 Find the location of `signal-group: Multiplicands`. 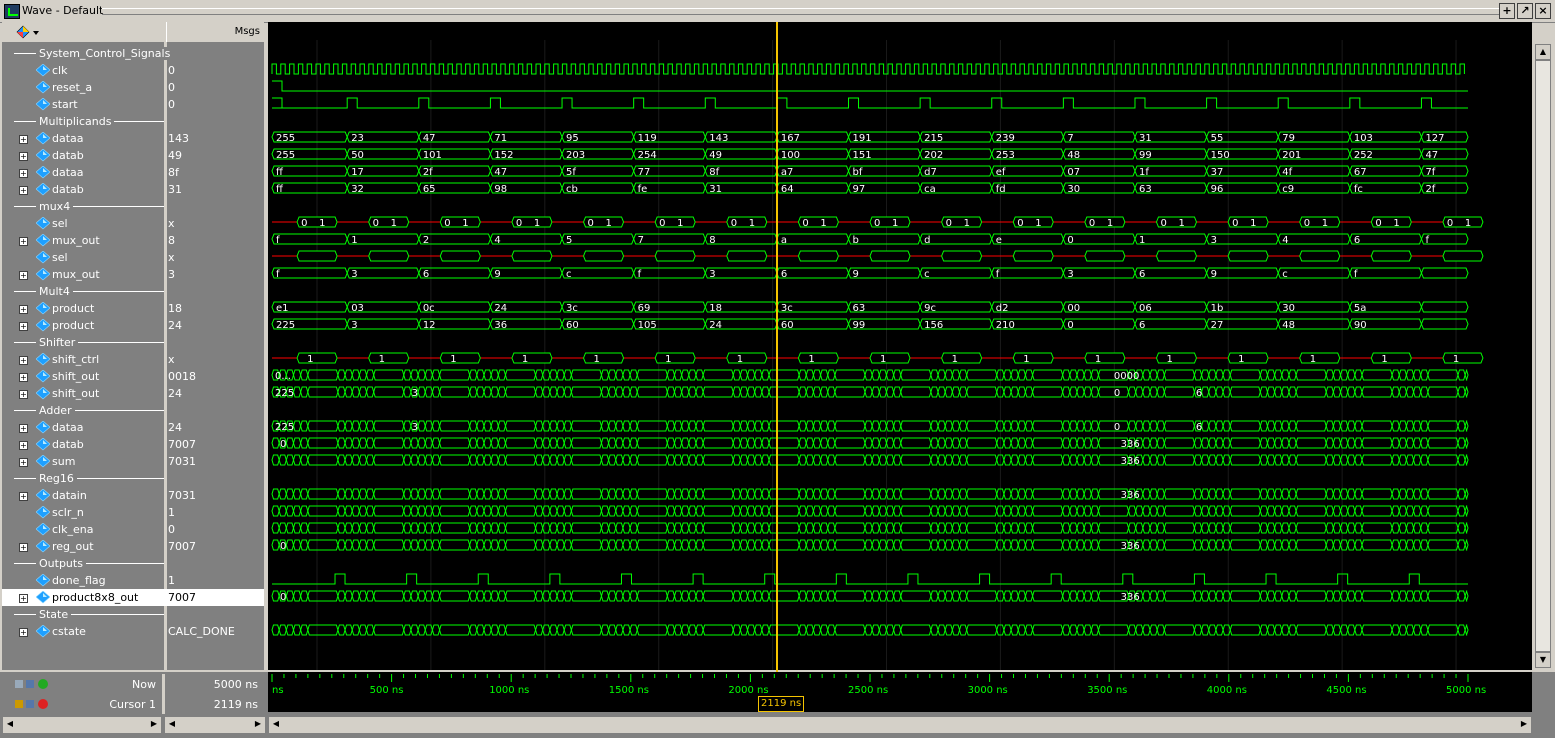

signal-group: Multiplicands is located at coordinates (133, 121).